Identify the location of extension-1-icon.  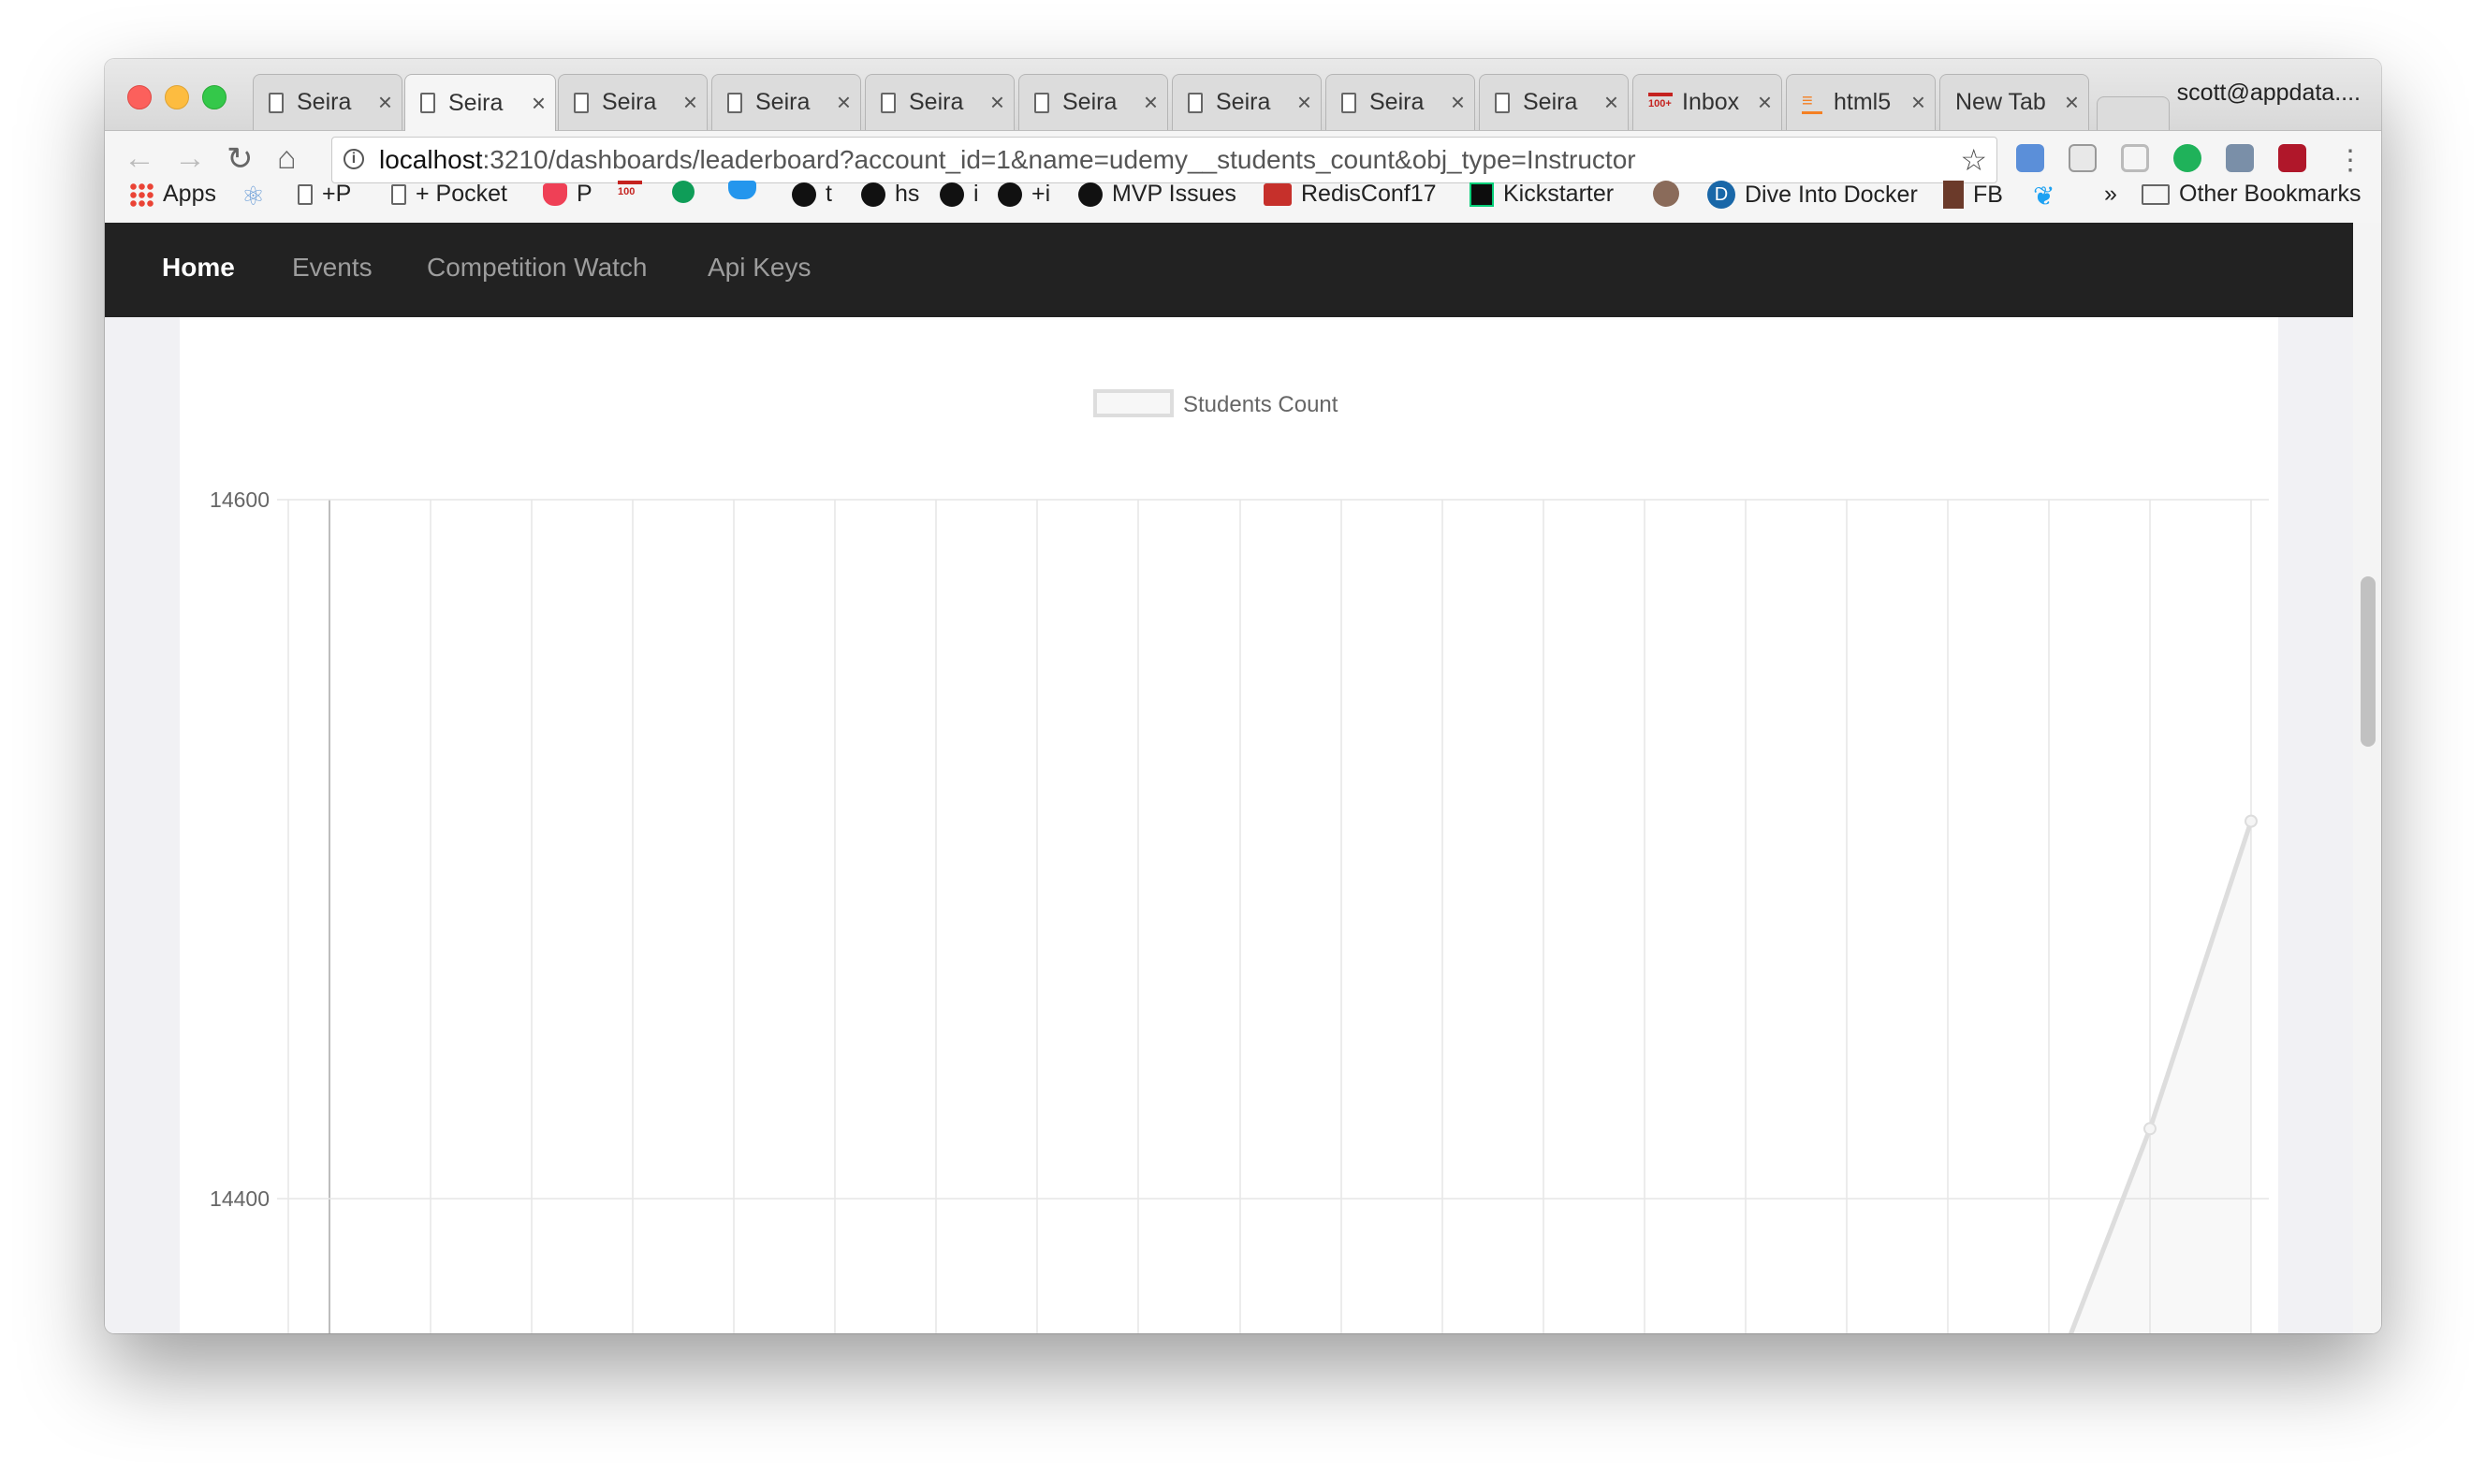
(2030, 158).